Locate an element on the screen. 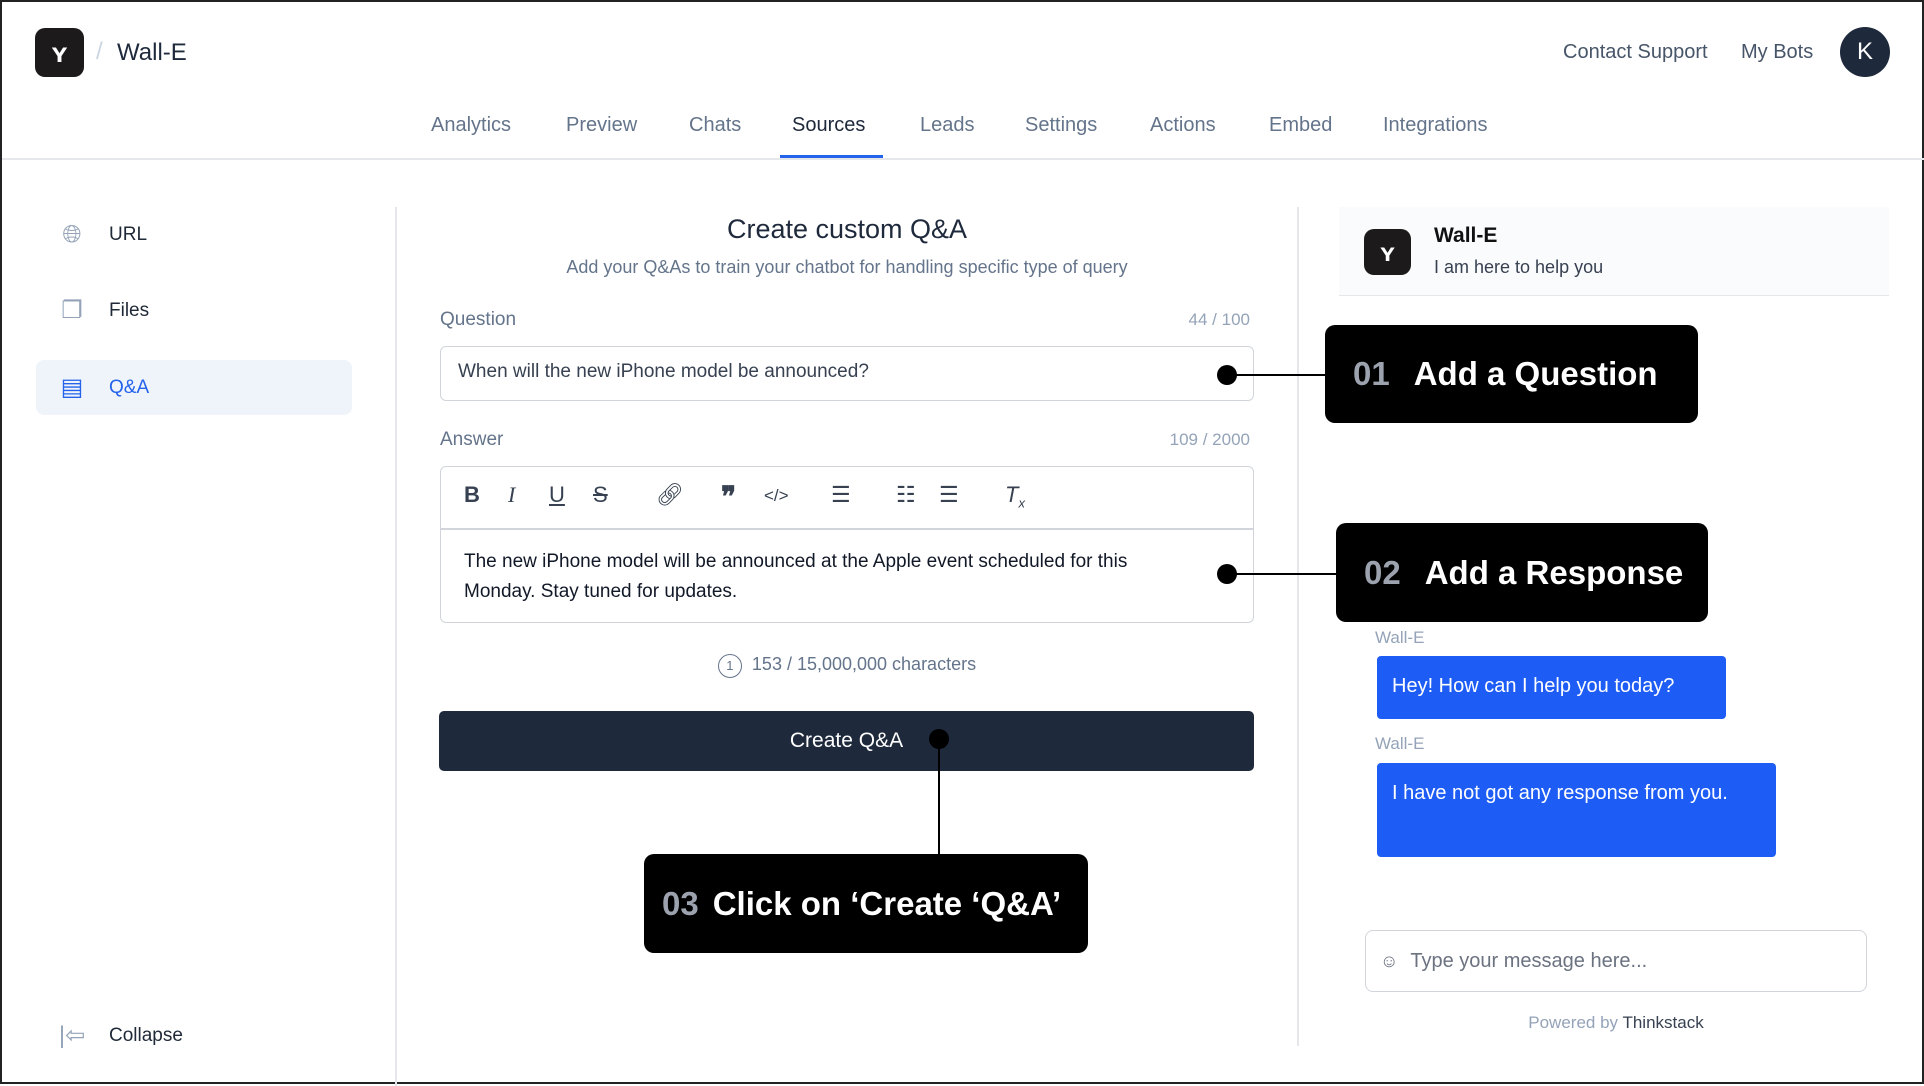 The image size is (1924, 1086). callout-add-response: 02 Add a Response is located at coordinates (1522, 572).